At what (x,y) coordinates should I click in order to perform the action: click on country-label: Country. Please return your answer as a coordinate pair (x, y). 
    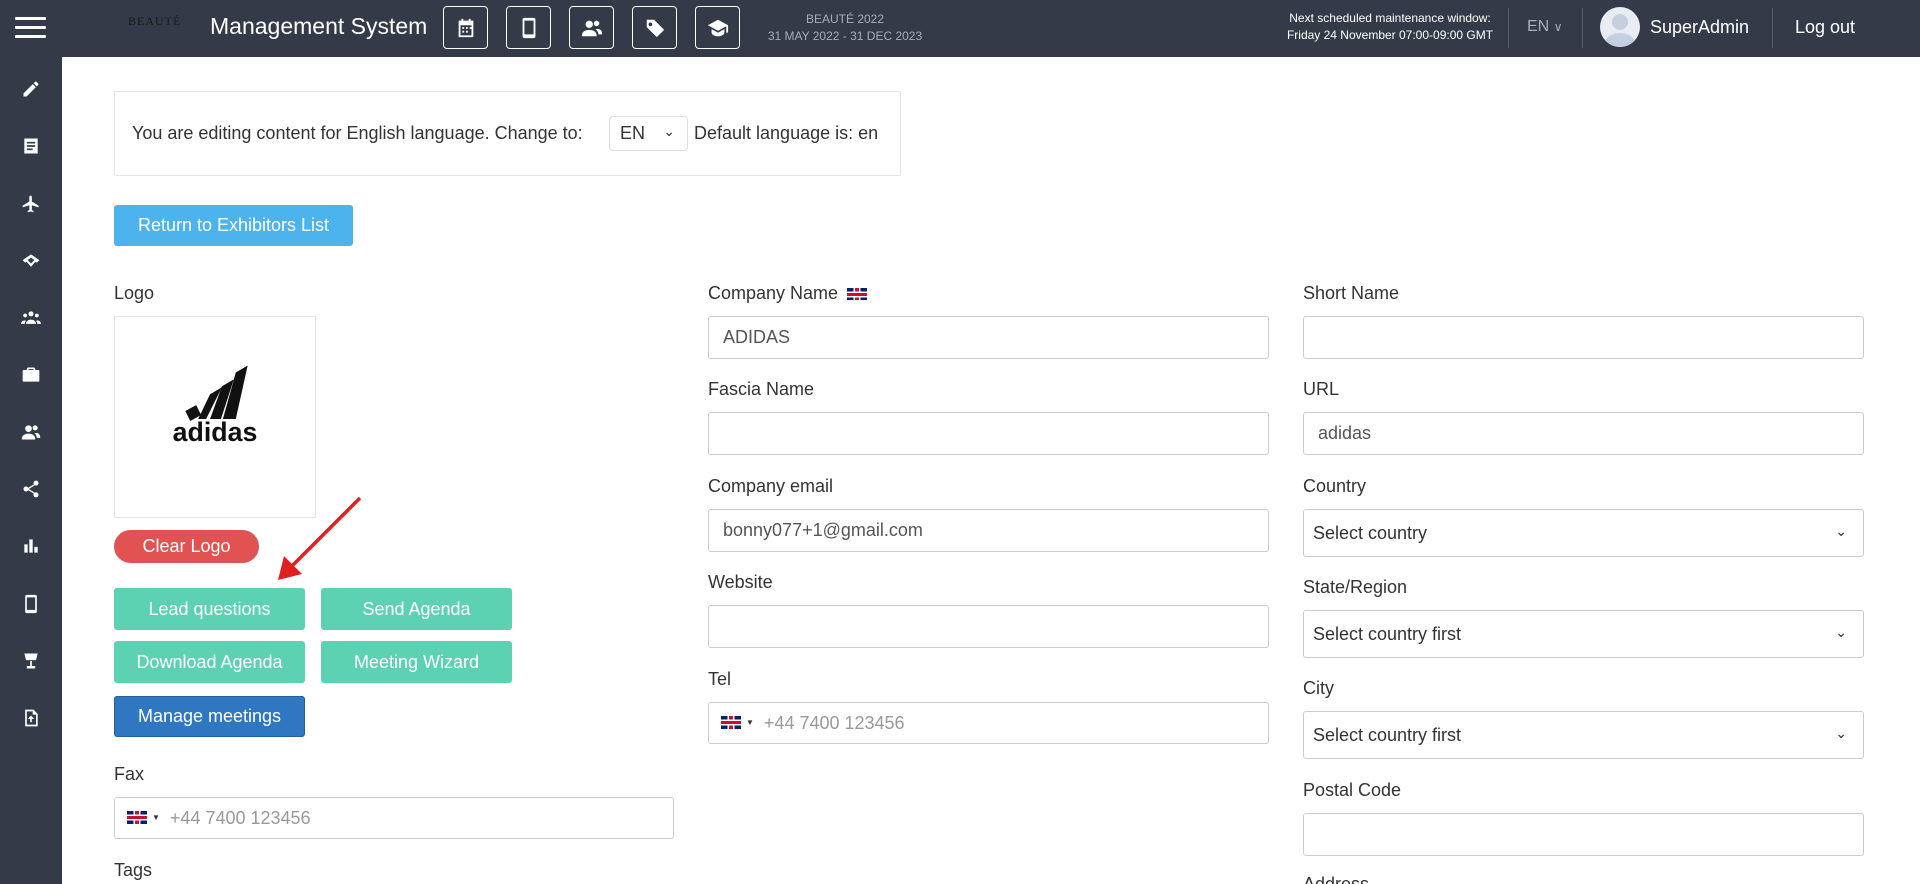
    Looking at the image, I should click on (1335, 486).